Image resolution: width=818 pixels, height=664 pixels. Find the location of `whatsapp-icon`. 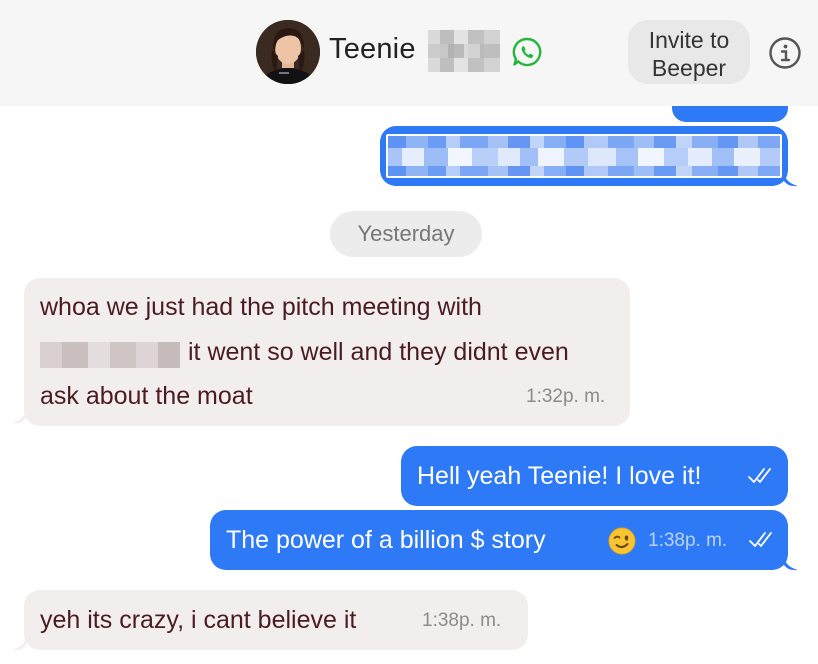

whatsapp-icon is located at coordinates (527, 52).